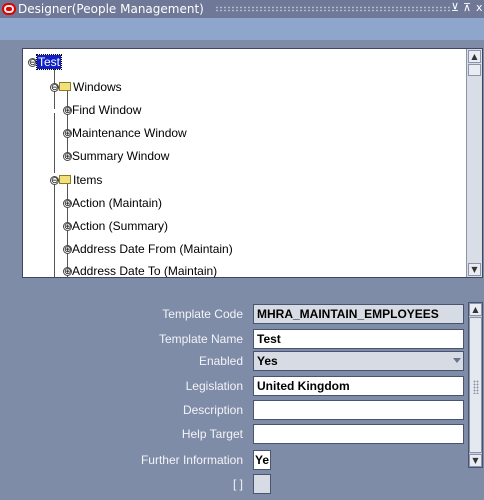 The image size is (484, 500). I want to click on tree-node-action-maintain: ⊕Action (Maintain), so click(112, 203).